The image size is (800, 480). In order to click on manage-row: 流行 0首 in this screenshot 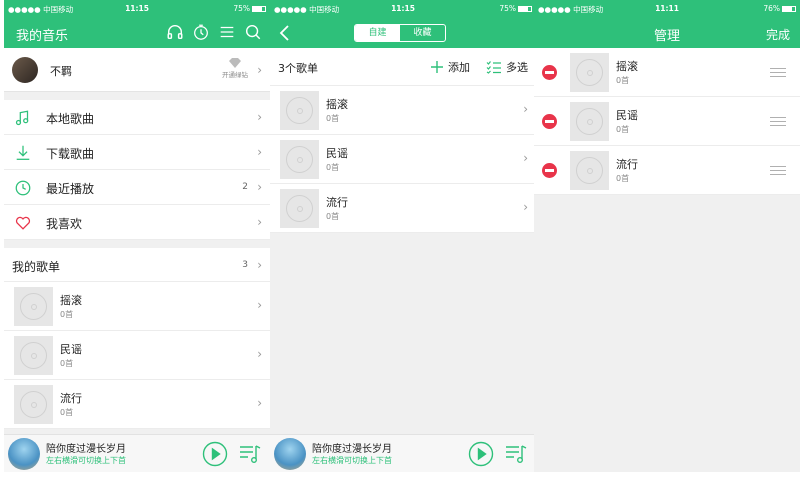, I will do `click(667, 170)`.